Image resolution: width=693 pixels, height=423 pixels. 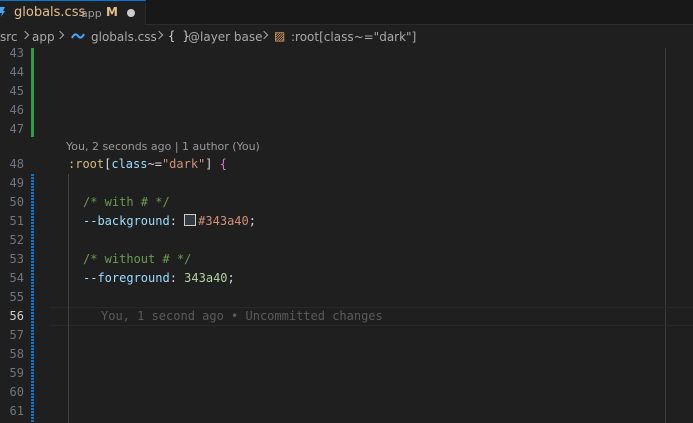 I want to click on inline-git-blame: You, 1 second ago • Uncommitted changes, so click(x=242, y=316).